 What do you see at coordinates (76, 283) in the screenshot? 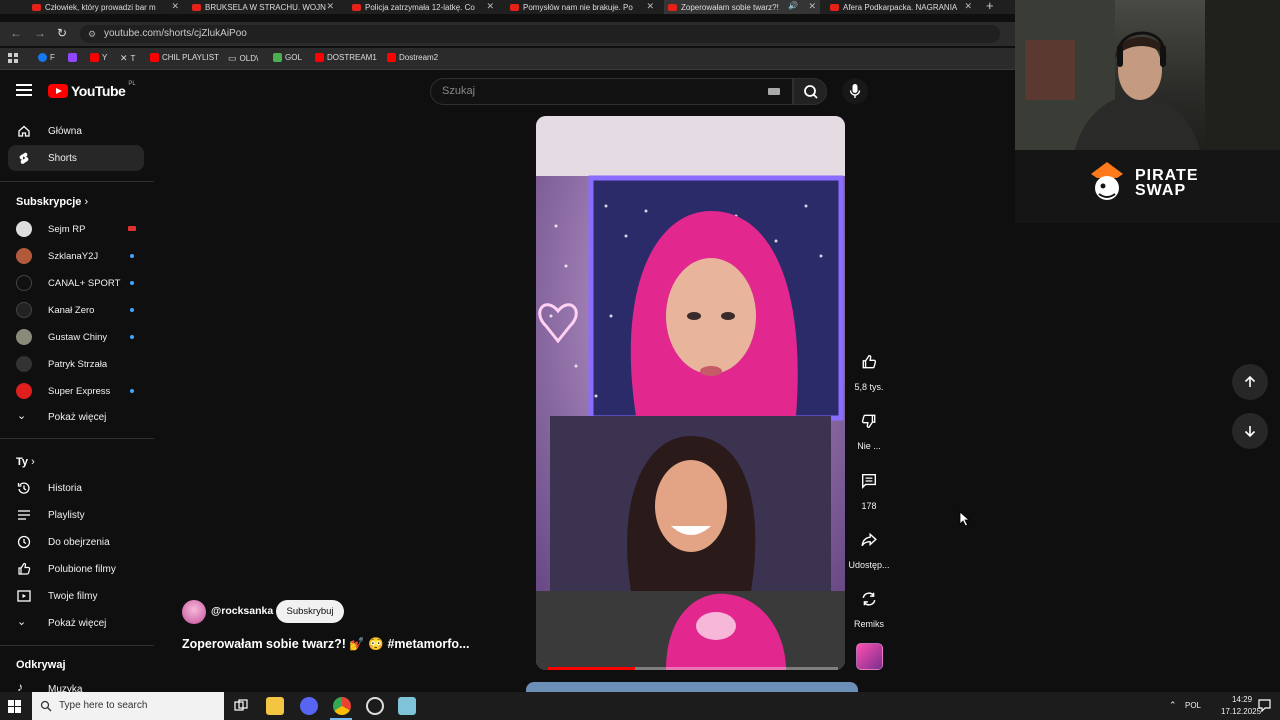
I see `subscription-canal-sport: CANAL+ SPORT` at bounding box center [76, 283].